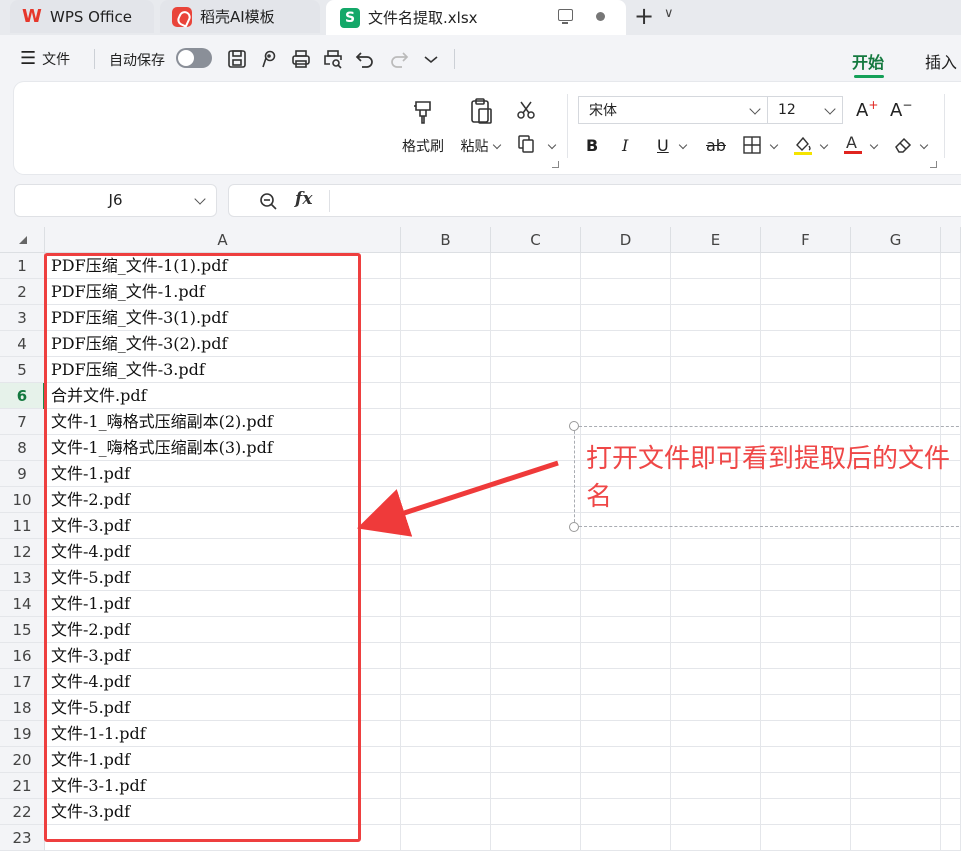 This screenshot has height=856, width=961. What do you see at coordinates (536, 318) in the screenshot?
I see `cell-c3` at bounding box center [536, 318].